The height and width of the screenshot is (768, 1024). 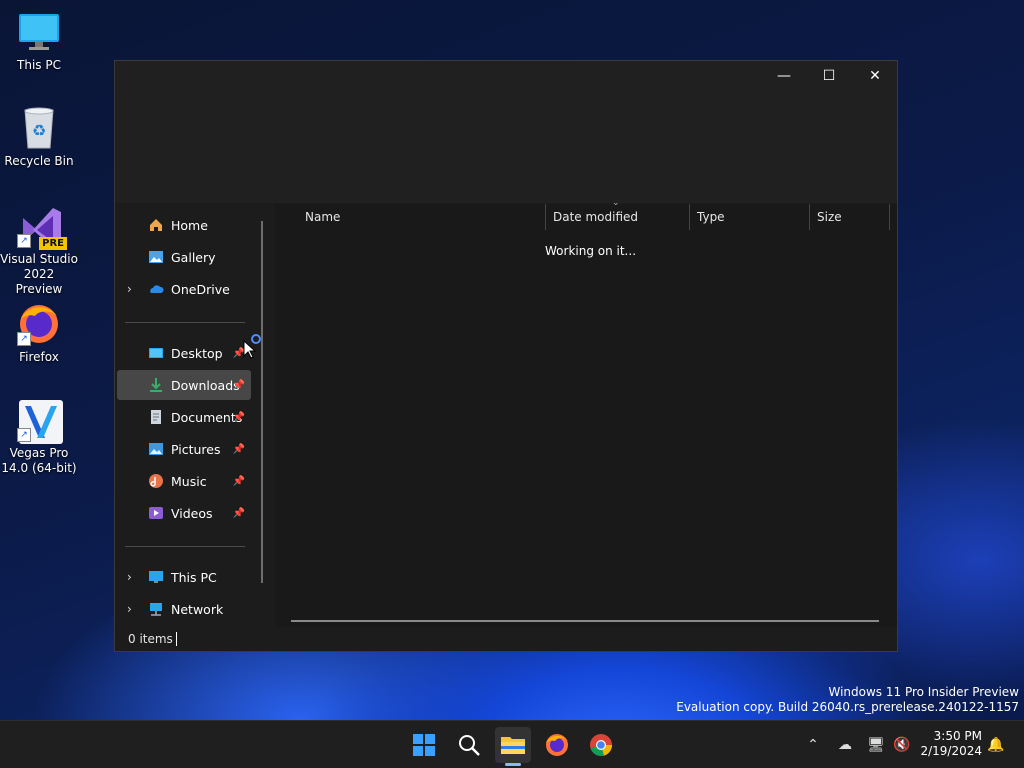 I want to click on onedrive-offline-icon: ☁, so click(x=845, y=745).